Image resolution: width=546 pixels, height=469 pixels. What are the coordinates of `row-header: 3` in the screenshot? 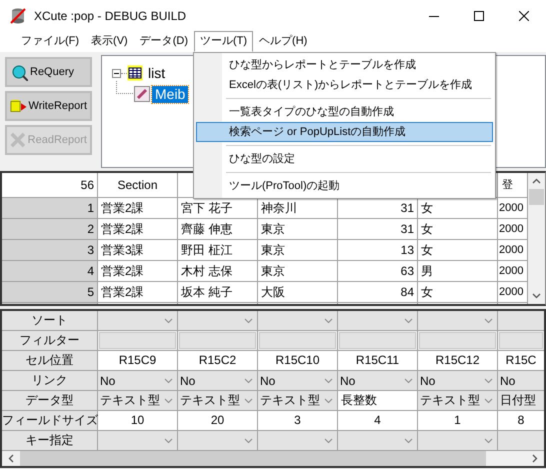 It's located at (50, 250).